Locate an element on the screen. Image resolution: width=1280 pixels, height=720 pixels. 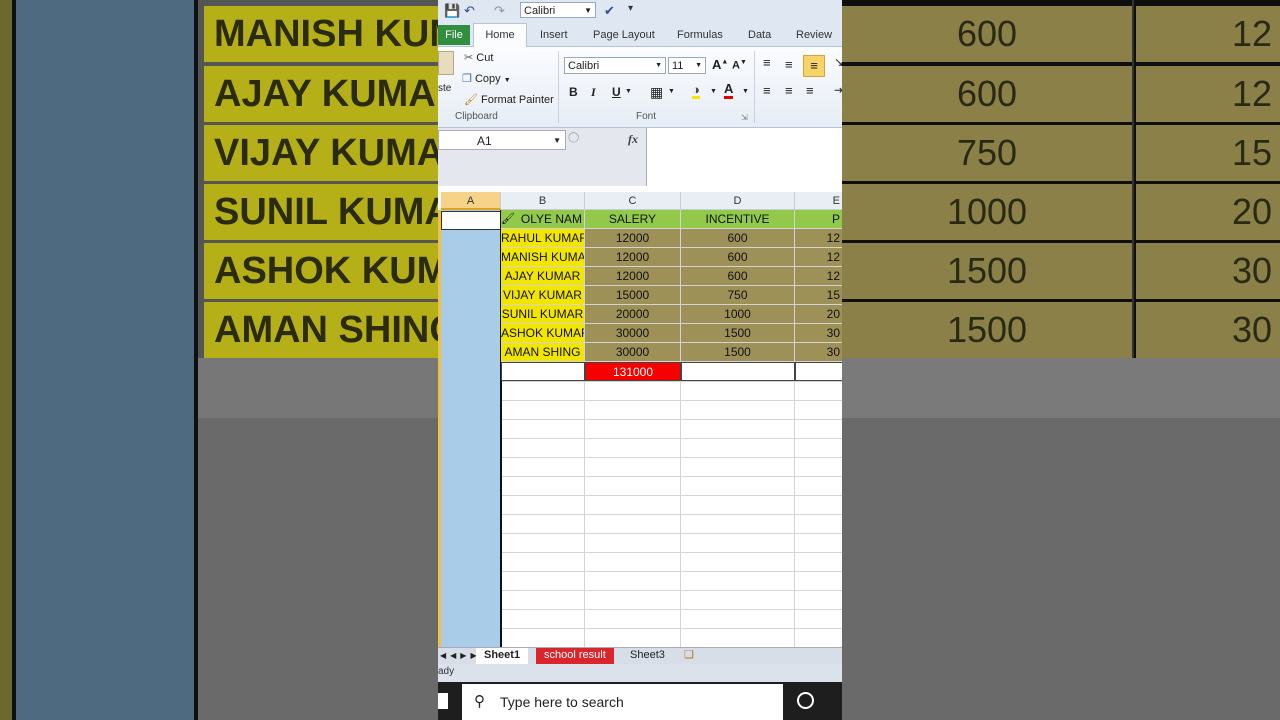
cell-name: ASHOK KUMAR is located at coordinates (543, 333).